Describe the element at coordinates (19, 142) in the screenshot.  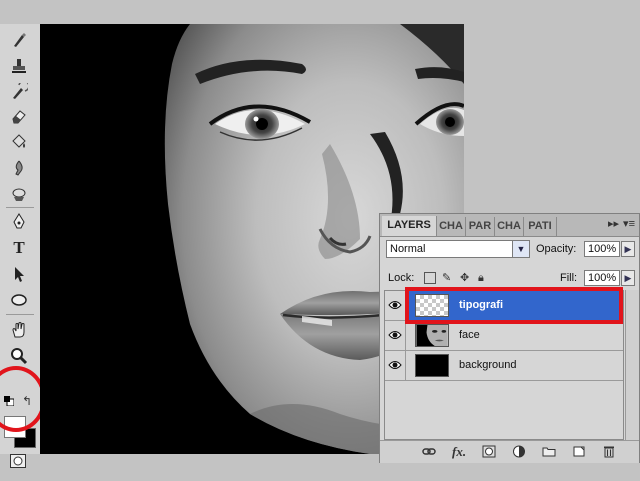
I see `paint-bucket-icon` at that location.